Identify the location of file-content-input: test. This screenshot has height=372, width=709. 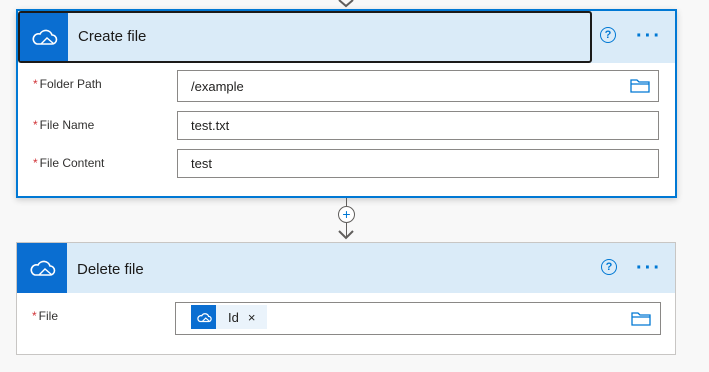
(418, 163).